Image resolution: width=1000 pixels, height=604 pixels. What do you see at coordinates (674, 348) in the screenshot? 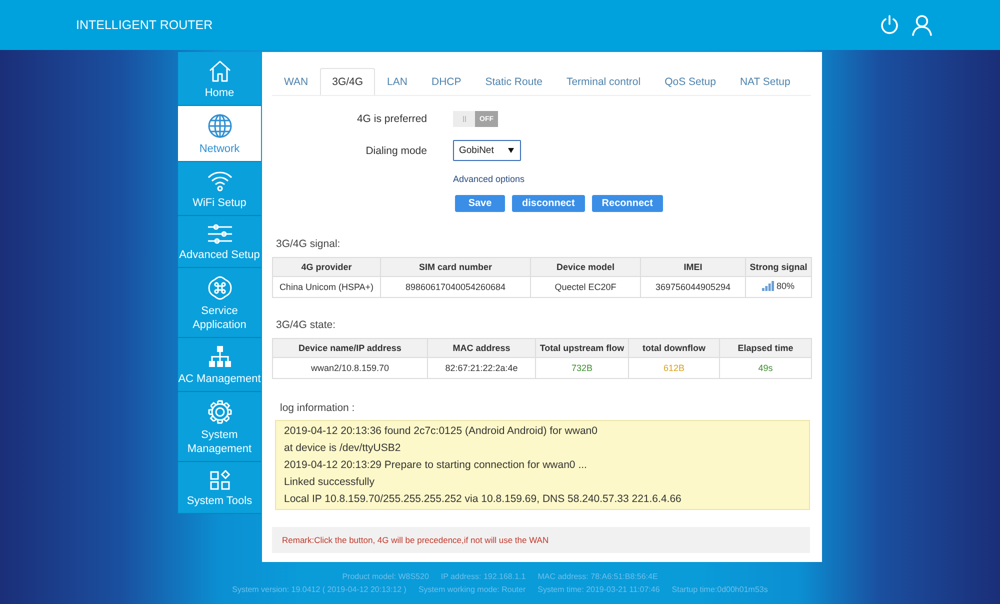
I see `column-header: total downflow` at bounding box center [674, 348].